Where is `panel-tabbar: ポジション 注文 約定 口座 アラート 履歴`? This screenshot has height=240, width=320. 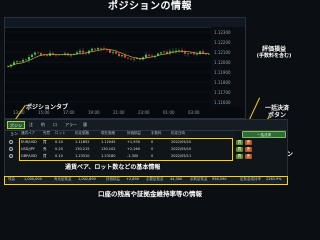
panel-tabbar: ポジション 注文 約定 口座 アラート 履歴 is located at coordinates (146, 128).